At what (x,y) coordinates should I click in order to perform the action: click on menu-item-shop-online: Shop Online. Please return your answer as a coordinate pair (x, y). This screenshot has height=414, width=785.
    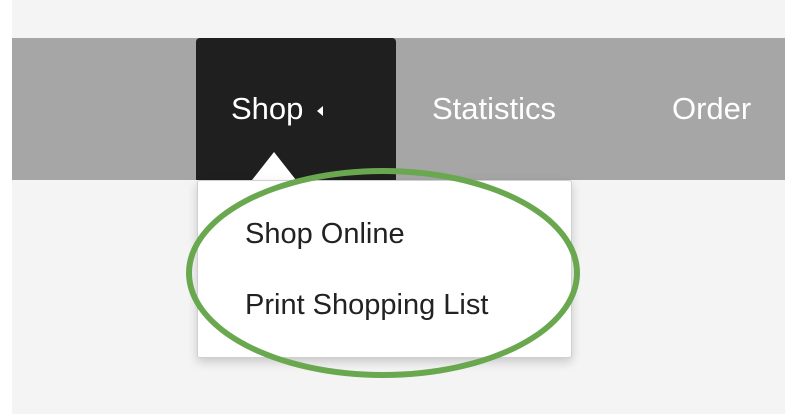
    Looking at the image, I should click on (325, 234).